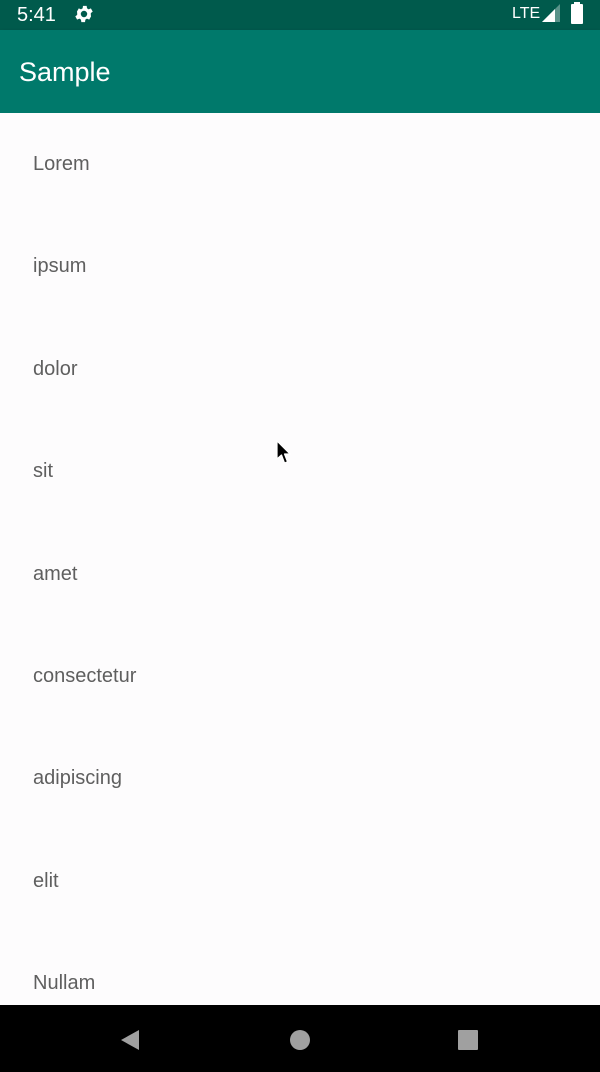 The width and height of the screenshot is (600, 1072). Describe the element at coordinates (64, 983) in the screenshot. I see `list-item-label: Nullam` at that location.